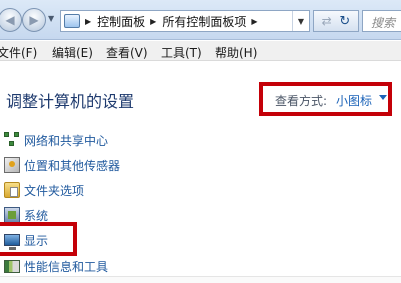 The image size is (401, 283). I want to click on go-arrows-icon: ⇄, so click(326, 21).